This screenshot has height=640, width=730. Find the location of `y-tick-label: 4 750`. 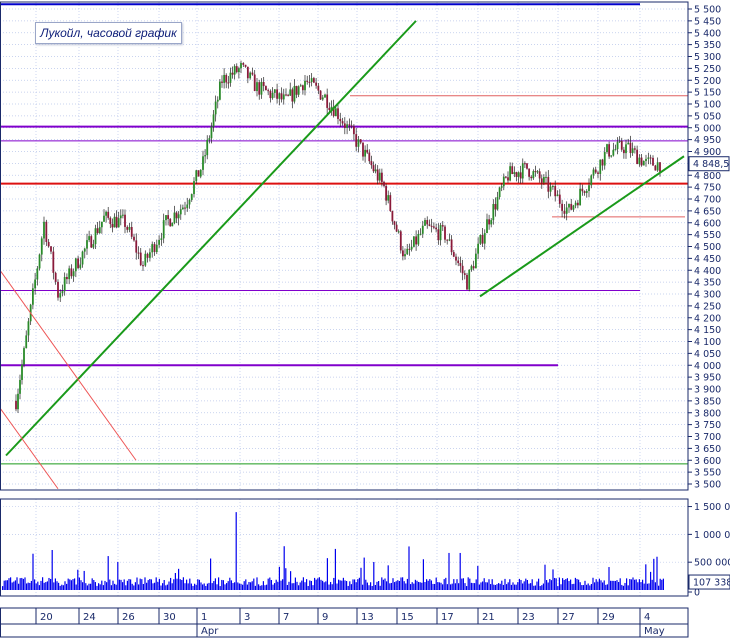

y-tick-label: 4 750 is located at coordinates (707, 188).